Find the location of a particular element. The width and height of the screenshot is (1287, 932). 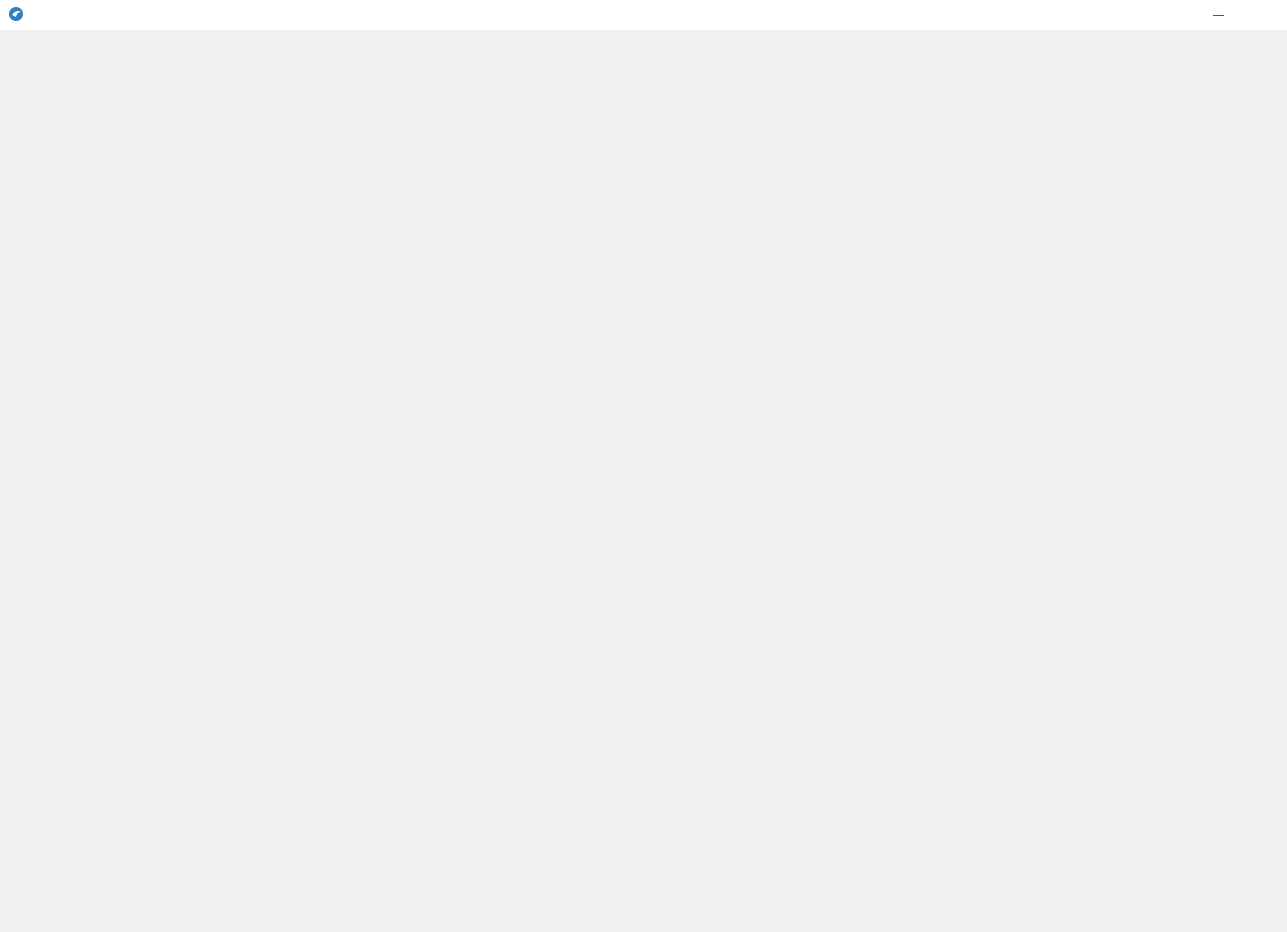

title-bar is located at coordinates (643, 15).